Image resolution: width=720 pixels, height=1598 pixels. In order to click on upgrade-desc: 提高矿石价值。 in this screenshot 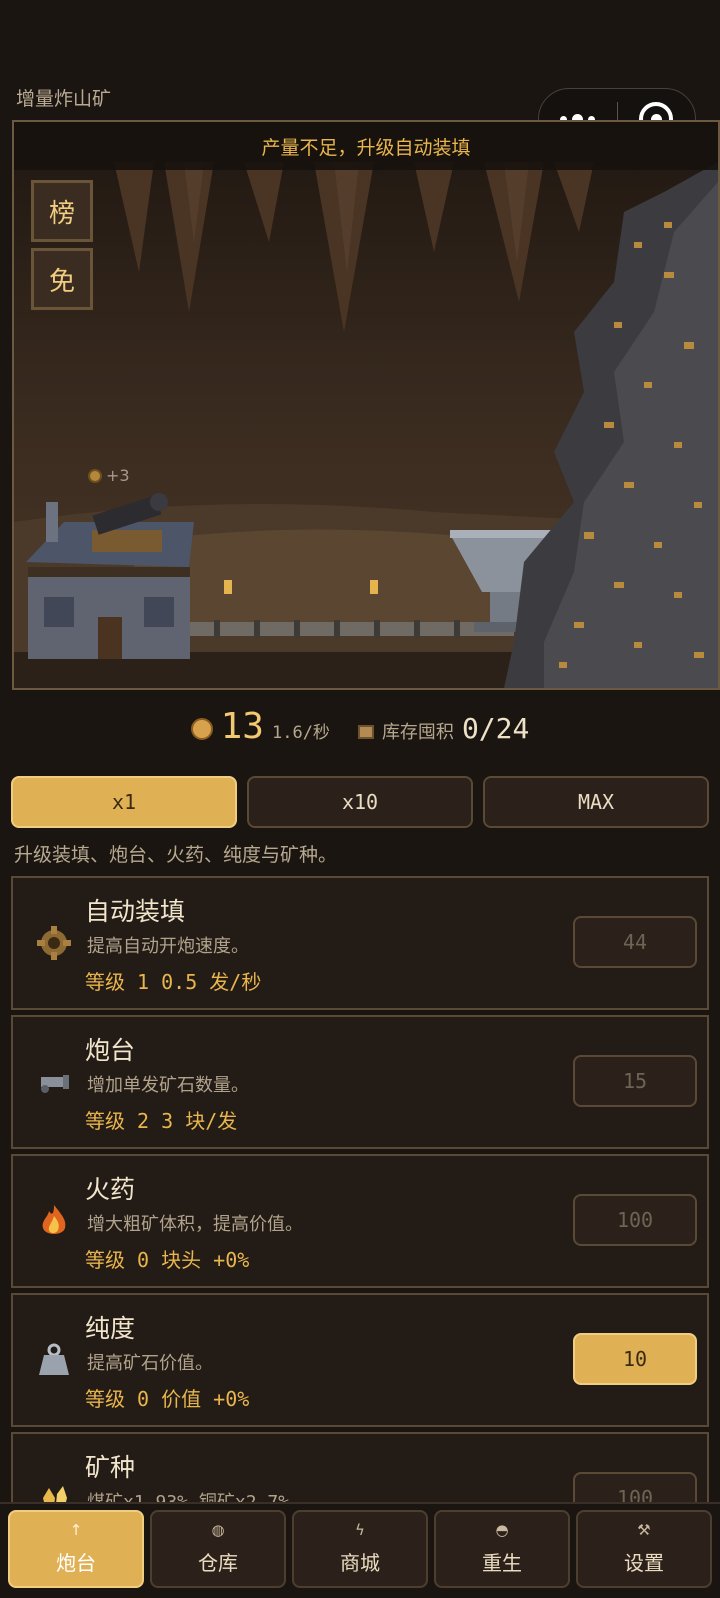, I will do `click(150, 1363)`.